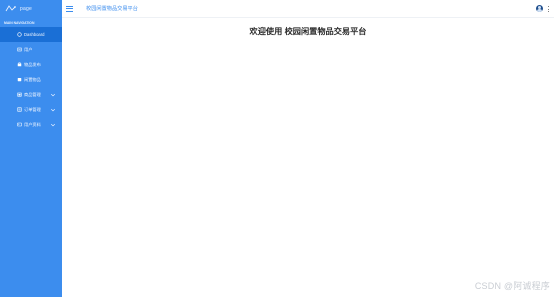 The image size is (554, 297). I want to click on sidebar-item-label: 闲置物品, so click(32, 79).